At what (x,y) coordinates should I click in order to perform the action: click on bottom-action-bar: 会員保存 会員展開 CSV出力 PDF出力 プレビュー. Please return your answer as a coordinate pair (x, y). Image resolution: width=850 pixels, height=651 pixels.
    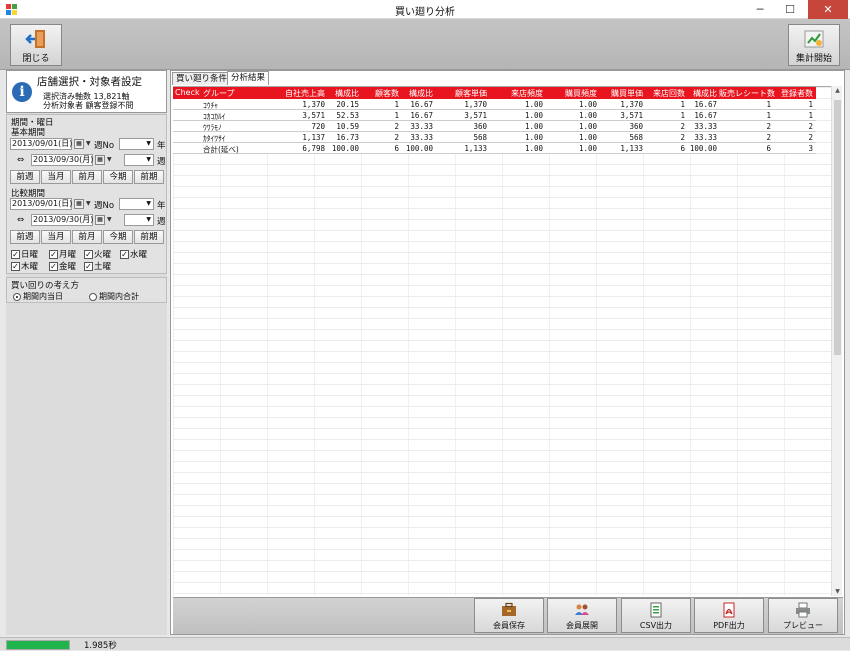
    Looking at the image, I should click on (508, 615).